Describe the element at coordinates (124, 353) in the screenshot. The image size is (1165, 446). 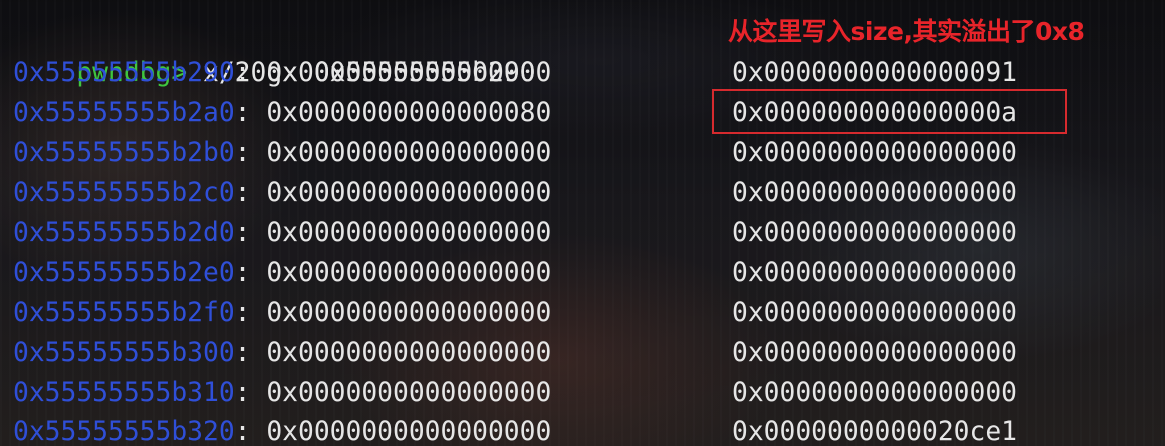
I see `memory-address: 0x55555555b300` at that location.